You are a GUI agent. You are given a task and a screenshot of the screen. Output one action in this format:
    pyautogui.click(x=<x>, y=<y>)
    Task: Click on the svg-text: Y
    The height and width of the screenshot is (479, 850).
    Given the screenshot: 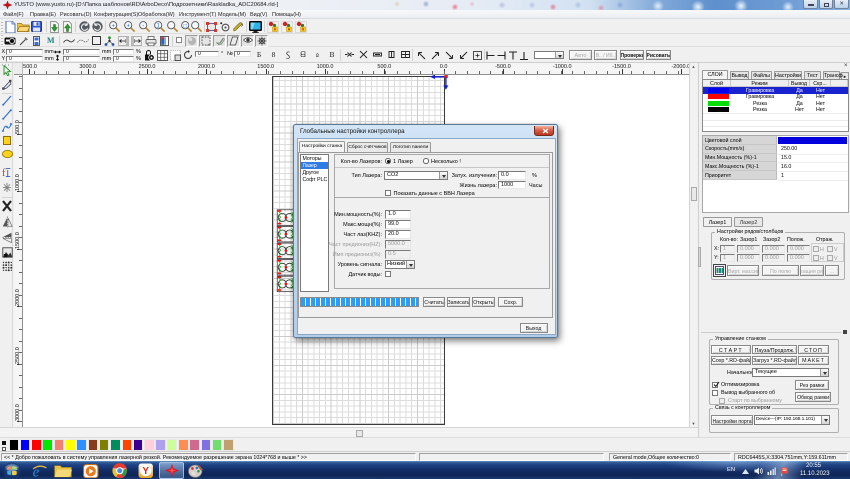 What is the action you would take?
    pyautogui.click(x=145, y=471)
    